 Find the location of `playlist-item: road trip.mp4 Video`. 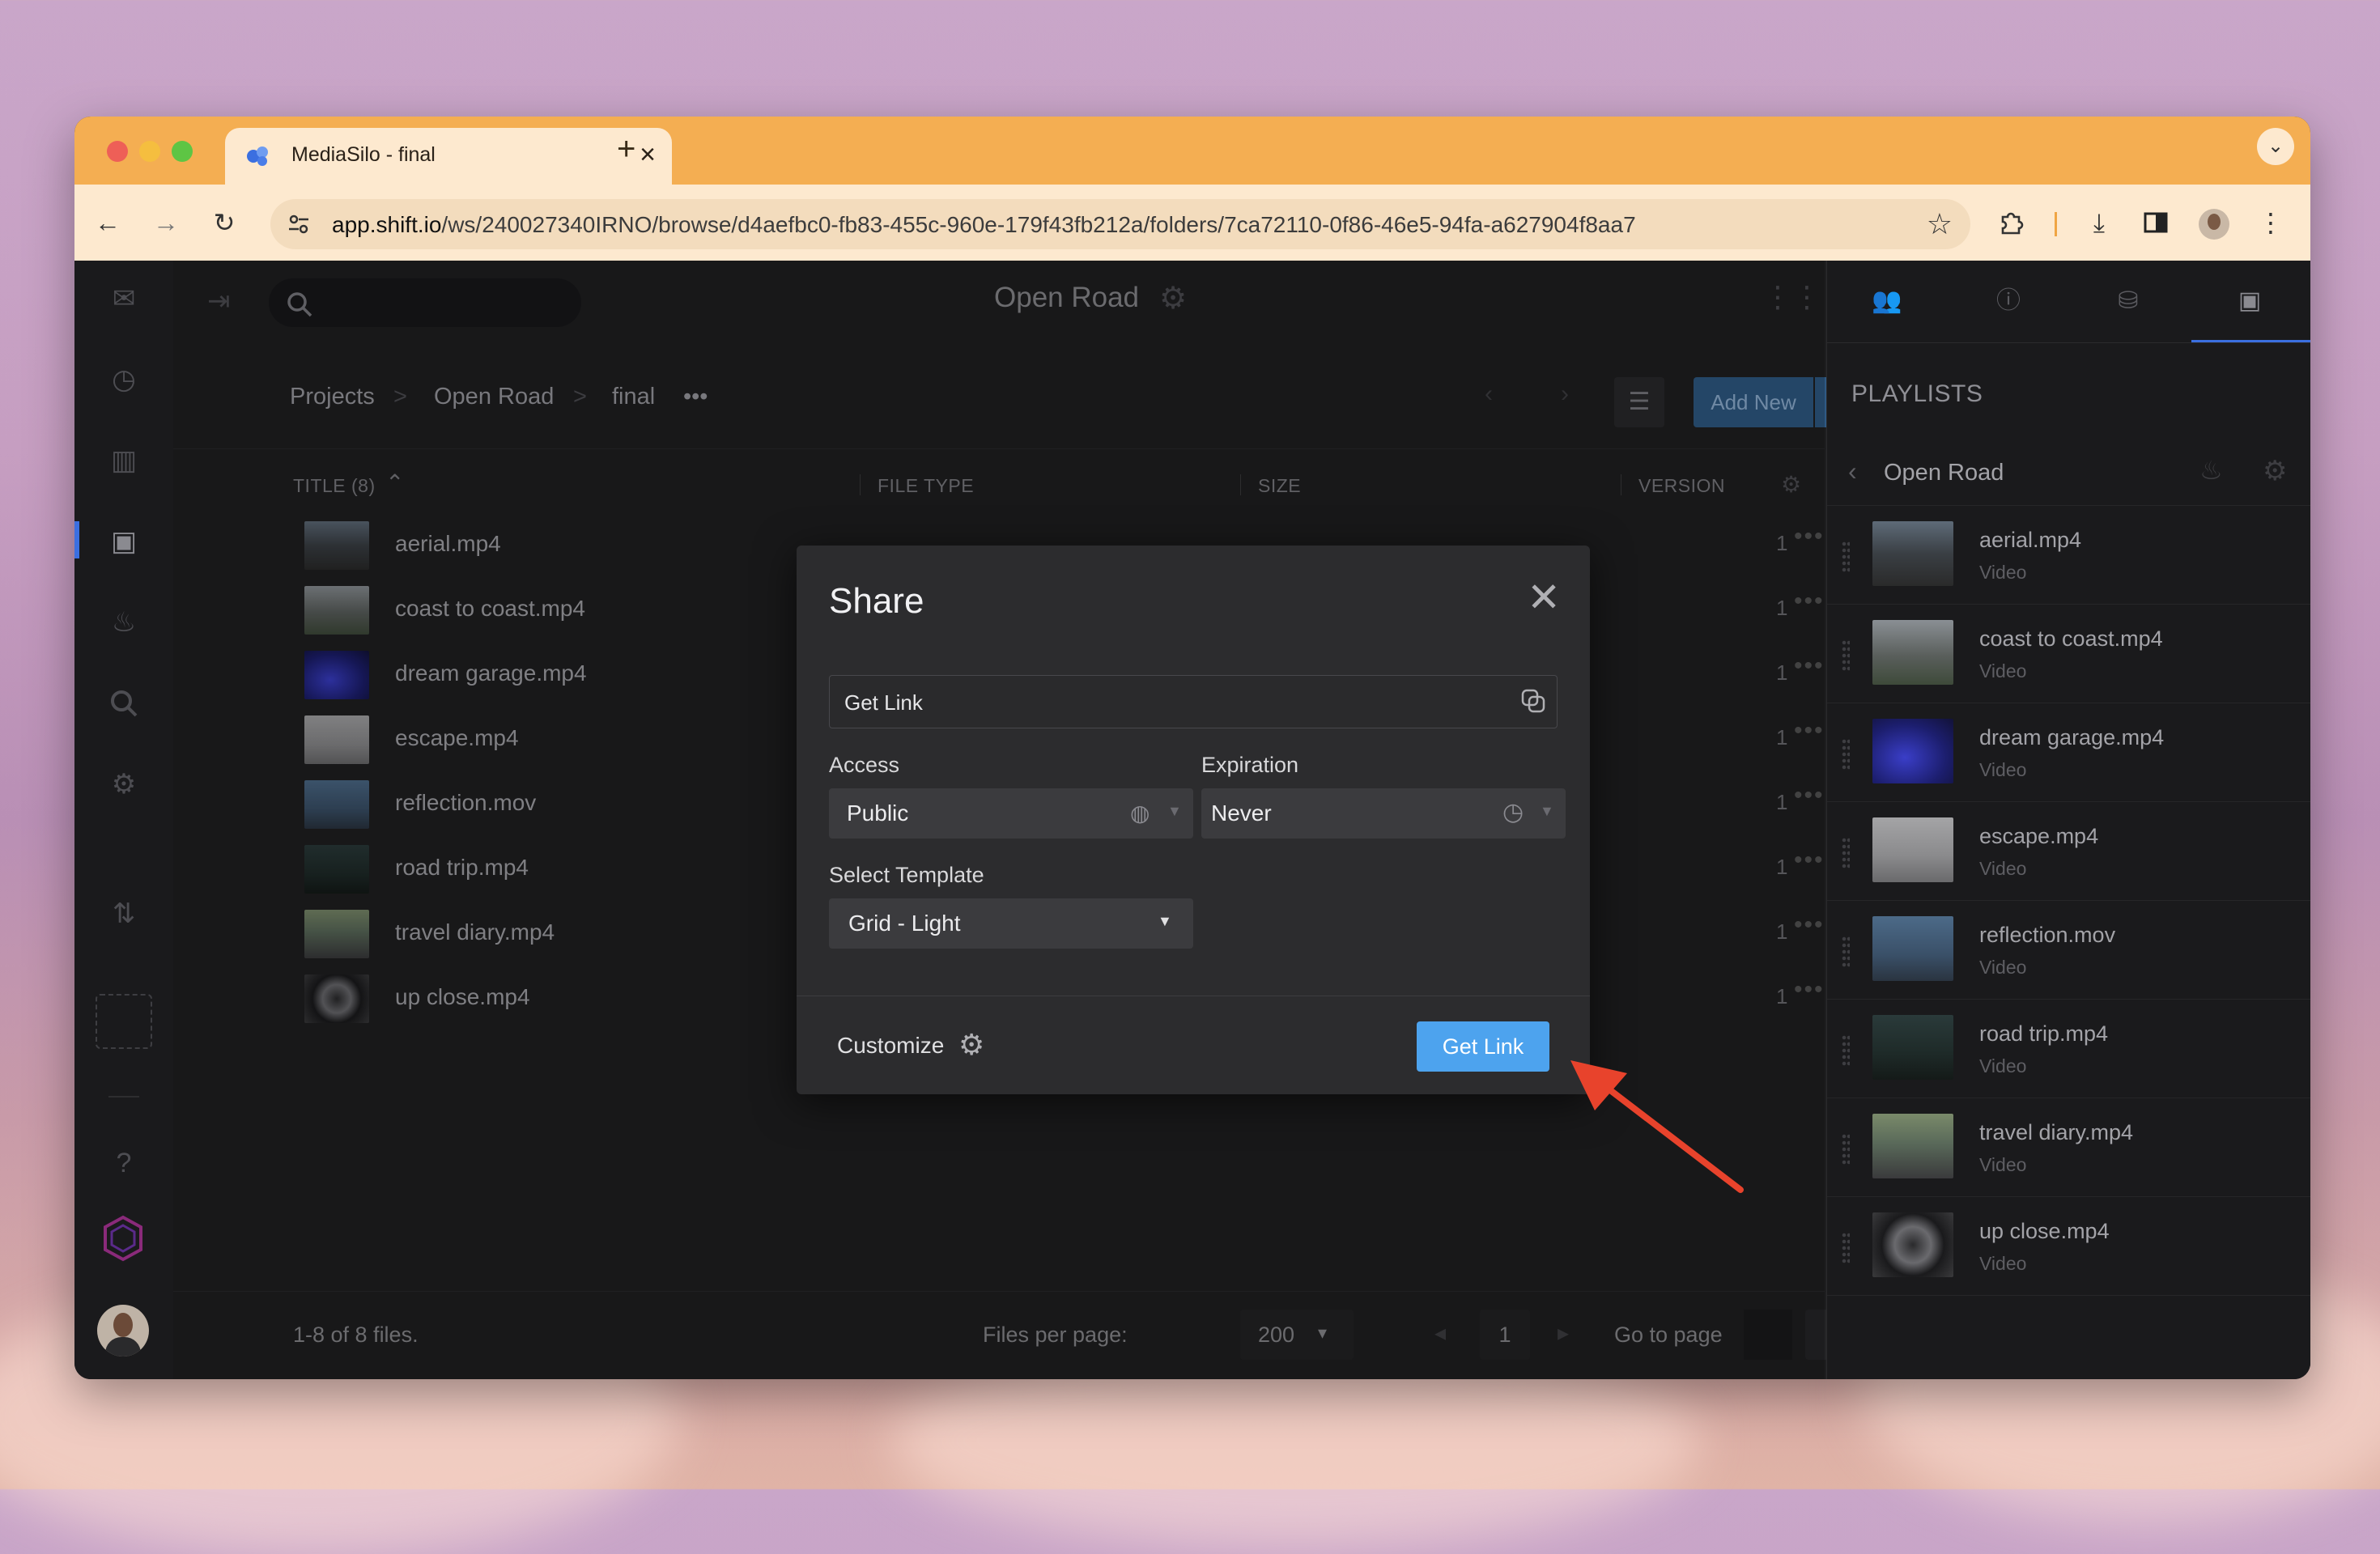

playlist-item: road trip.mp4 Video is located at coordinates (2069, 1048).